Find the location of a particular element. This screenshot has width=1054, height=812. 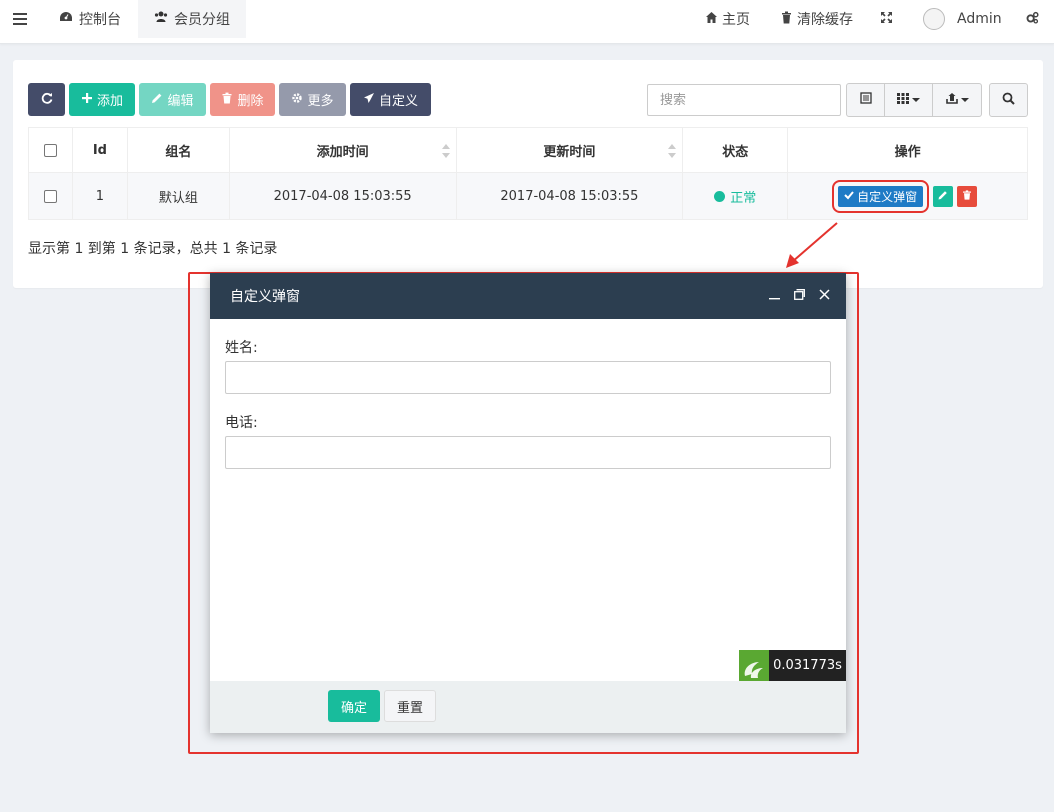

export-button is located at coordinates (957, 100).